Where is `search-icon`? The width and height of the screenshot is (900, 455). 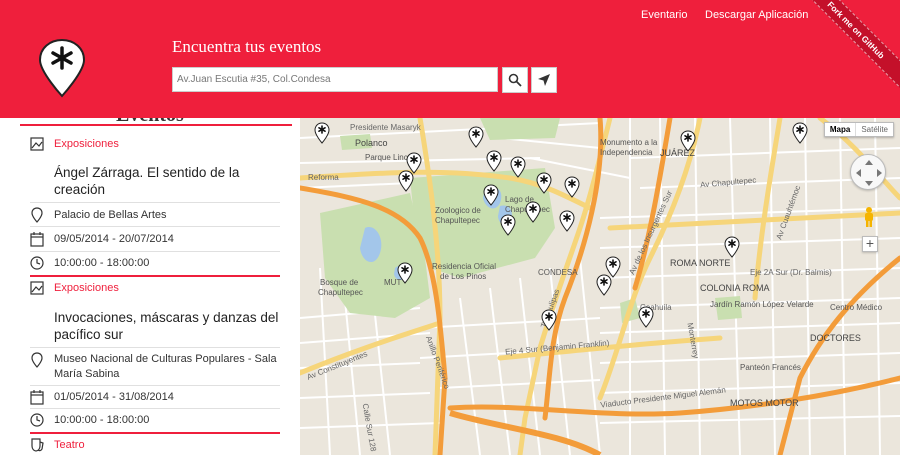 search-icon is located at coordinates (515, 80).